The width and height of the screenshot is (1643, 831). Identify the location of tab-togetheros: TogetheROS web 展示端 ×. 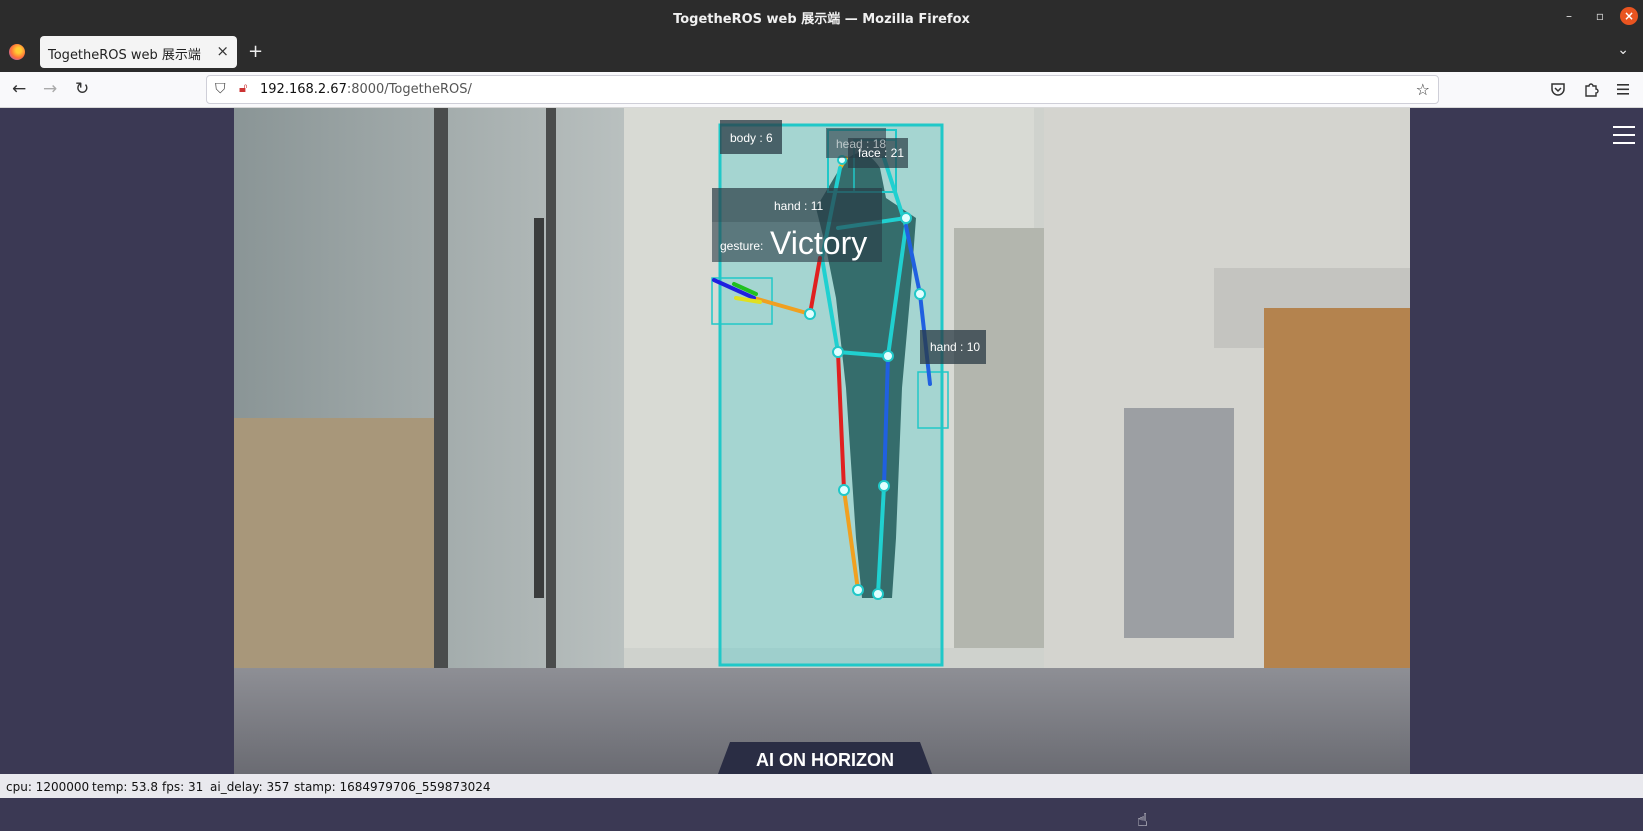
(138, 52).